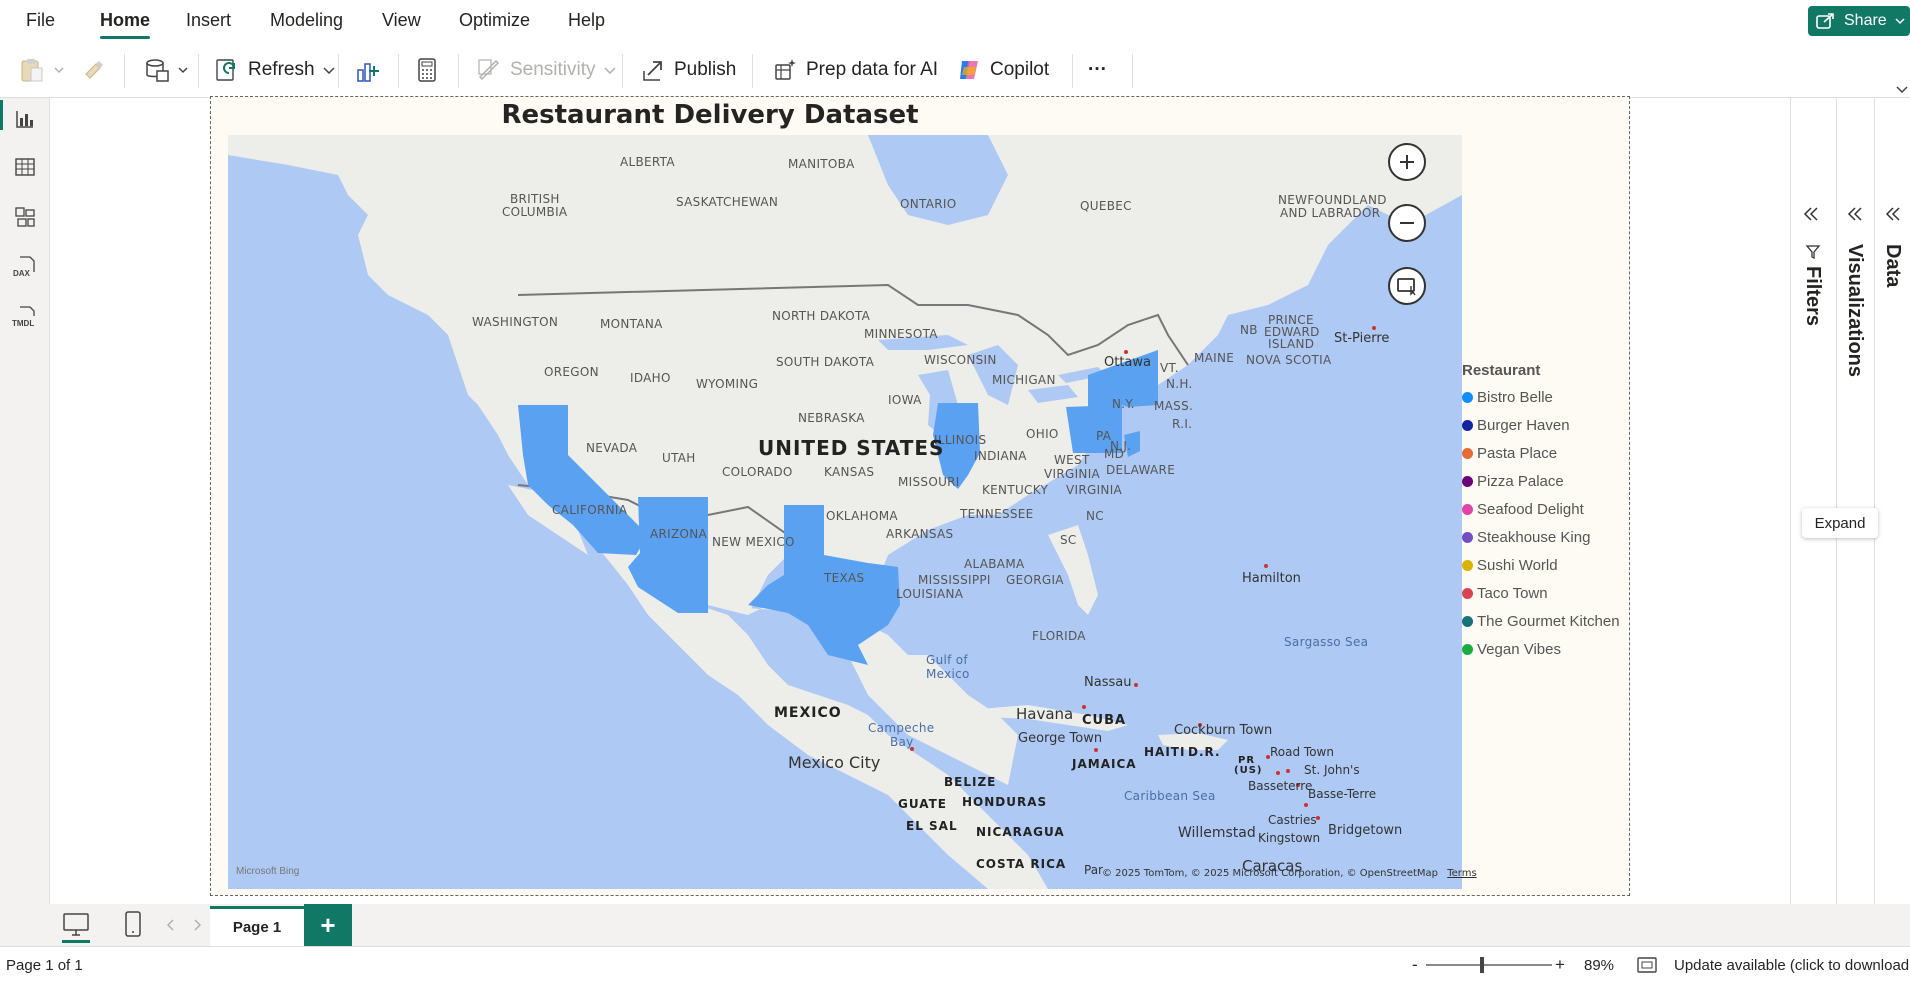  I want to click on legend-item: Burger Haven, so click(1547, 425).